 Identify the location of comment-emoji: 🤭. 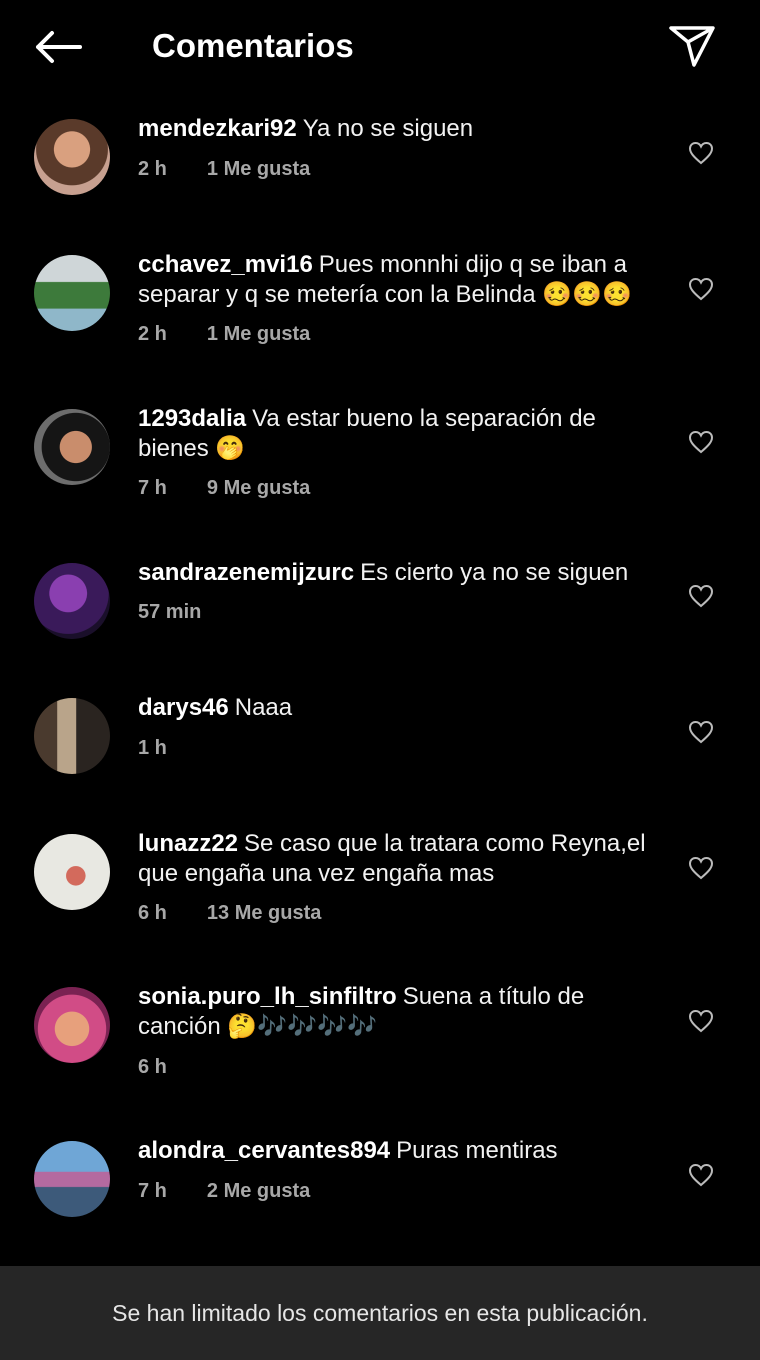
(230, 448).